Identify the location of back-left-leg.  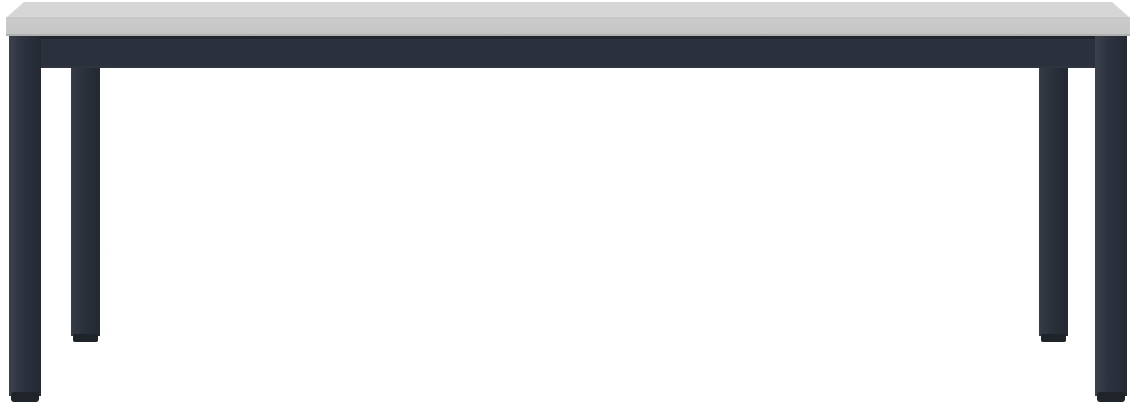
(85, 204).